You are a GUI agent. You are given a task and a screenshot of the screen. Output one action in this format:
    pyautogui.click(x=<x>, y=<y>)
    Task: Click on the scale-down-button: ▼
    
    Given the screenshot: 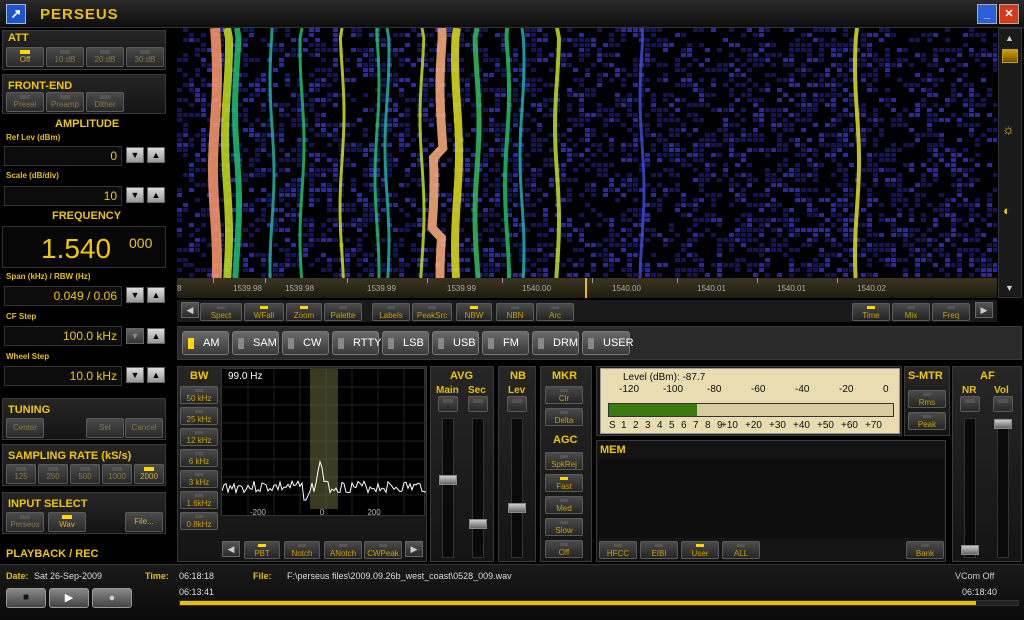 What is the action you would take?
    pyautogui.click(x=135, y=195)
    